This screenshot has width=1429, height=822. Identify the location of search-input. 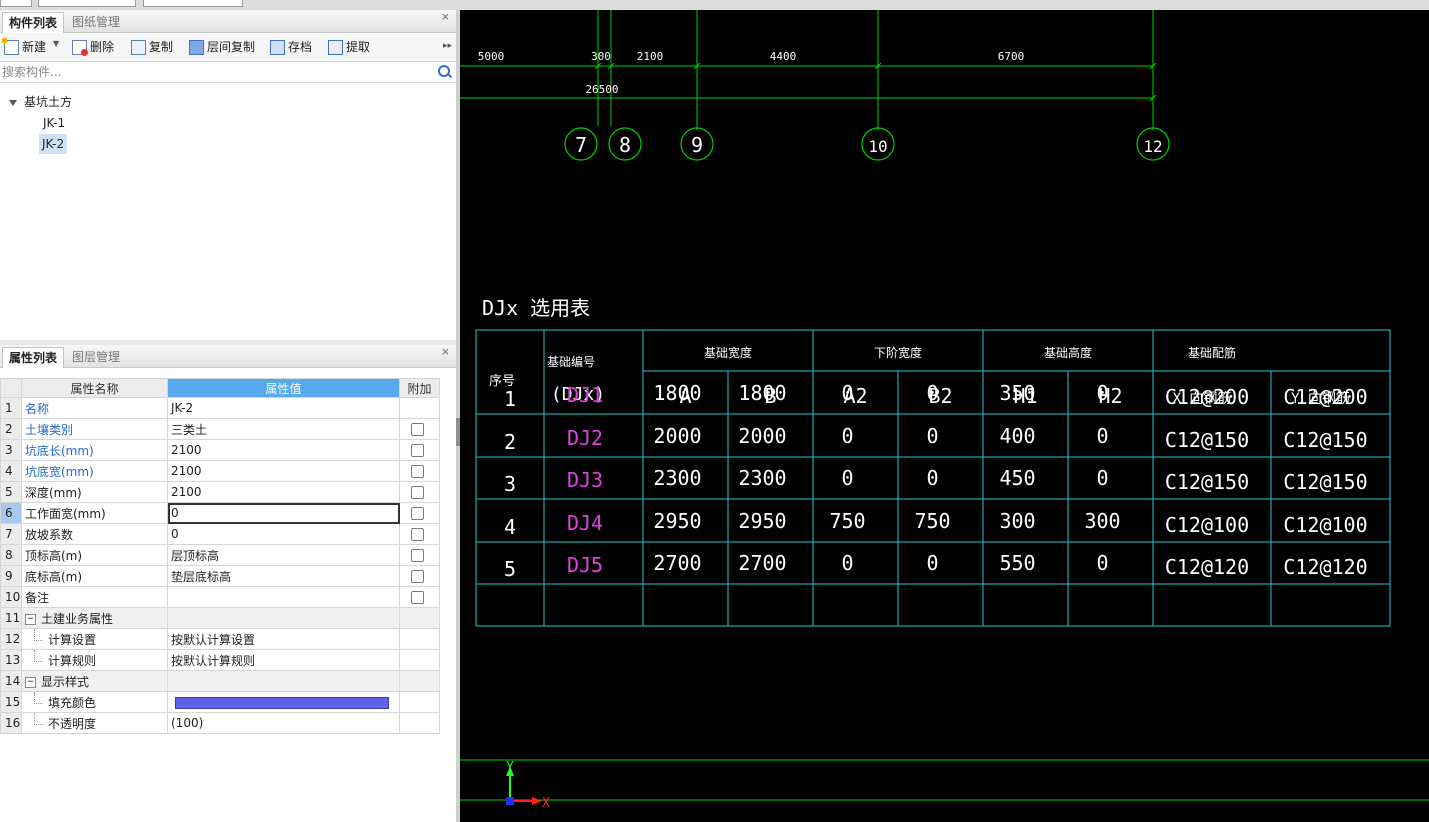
(217, 72).